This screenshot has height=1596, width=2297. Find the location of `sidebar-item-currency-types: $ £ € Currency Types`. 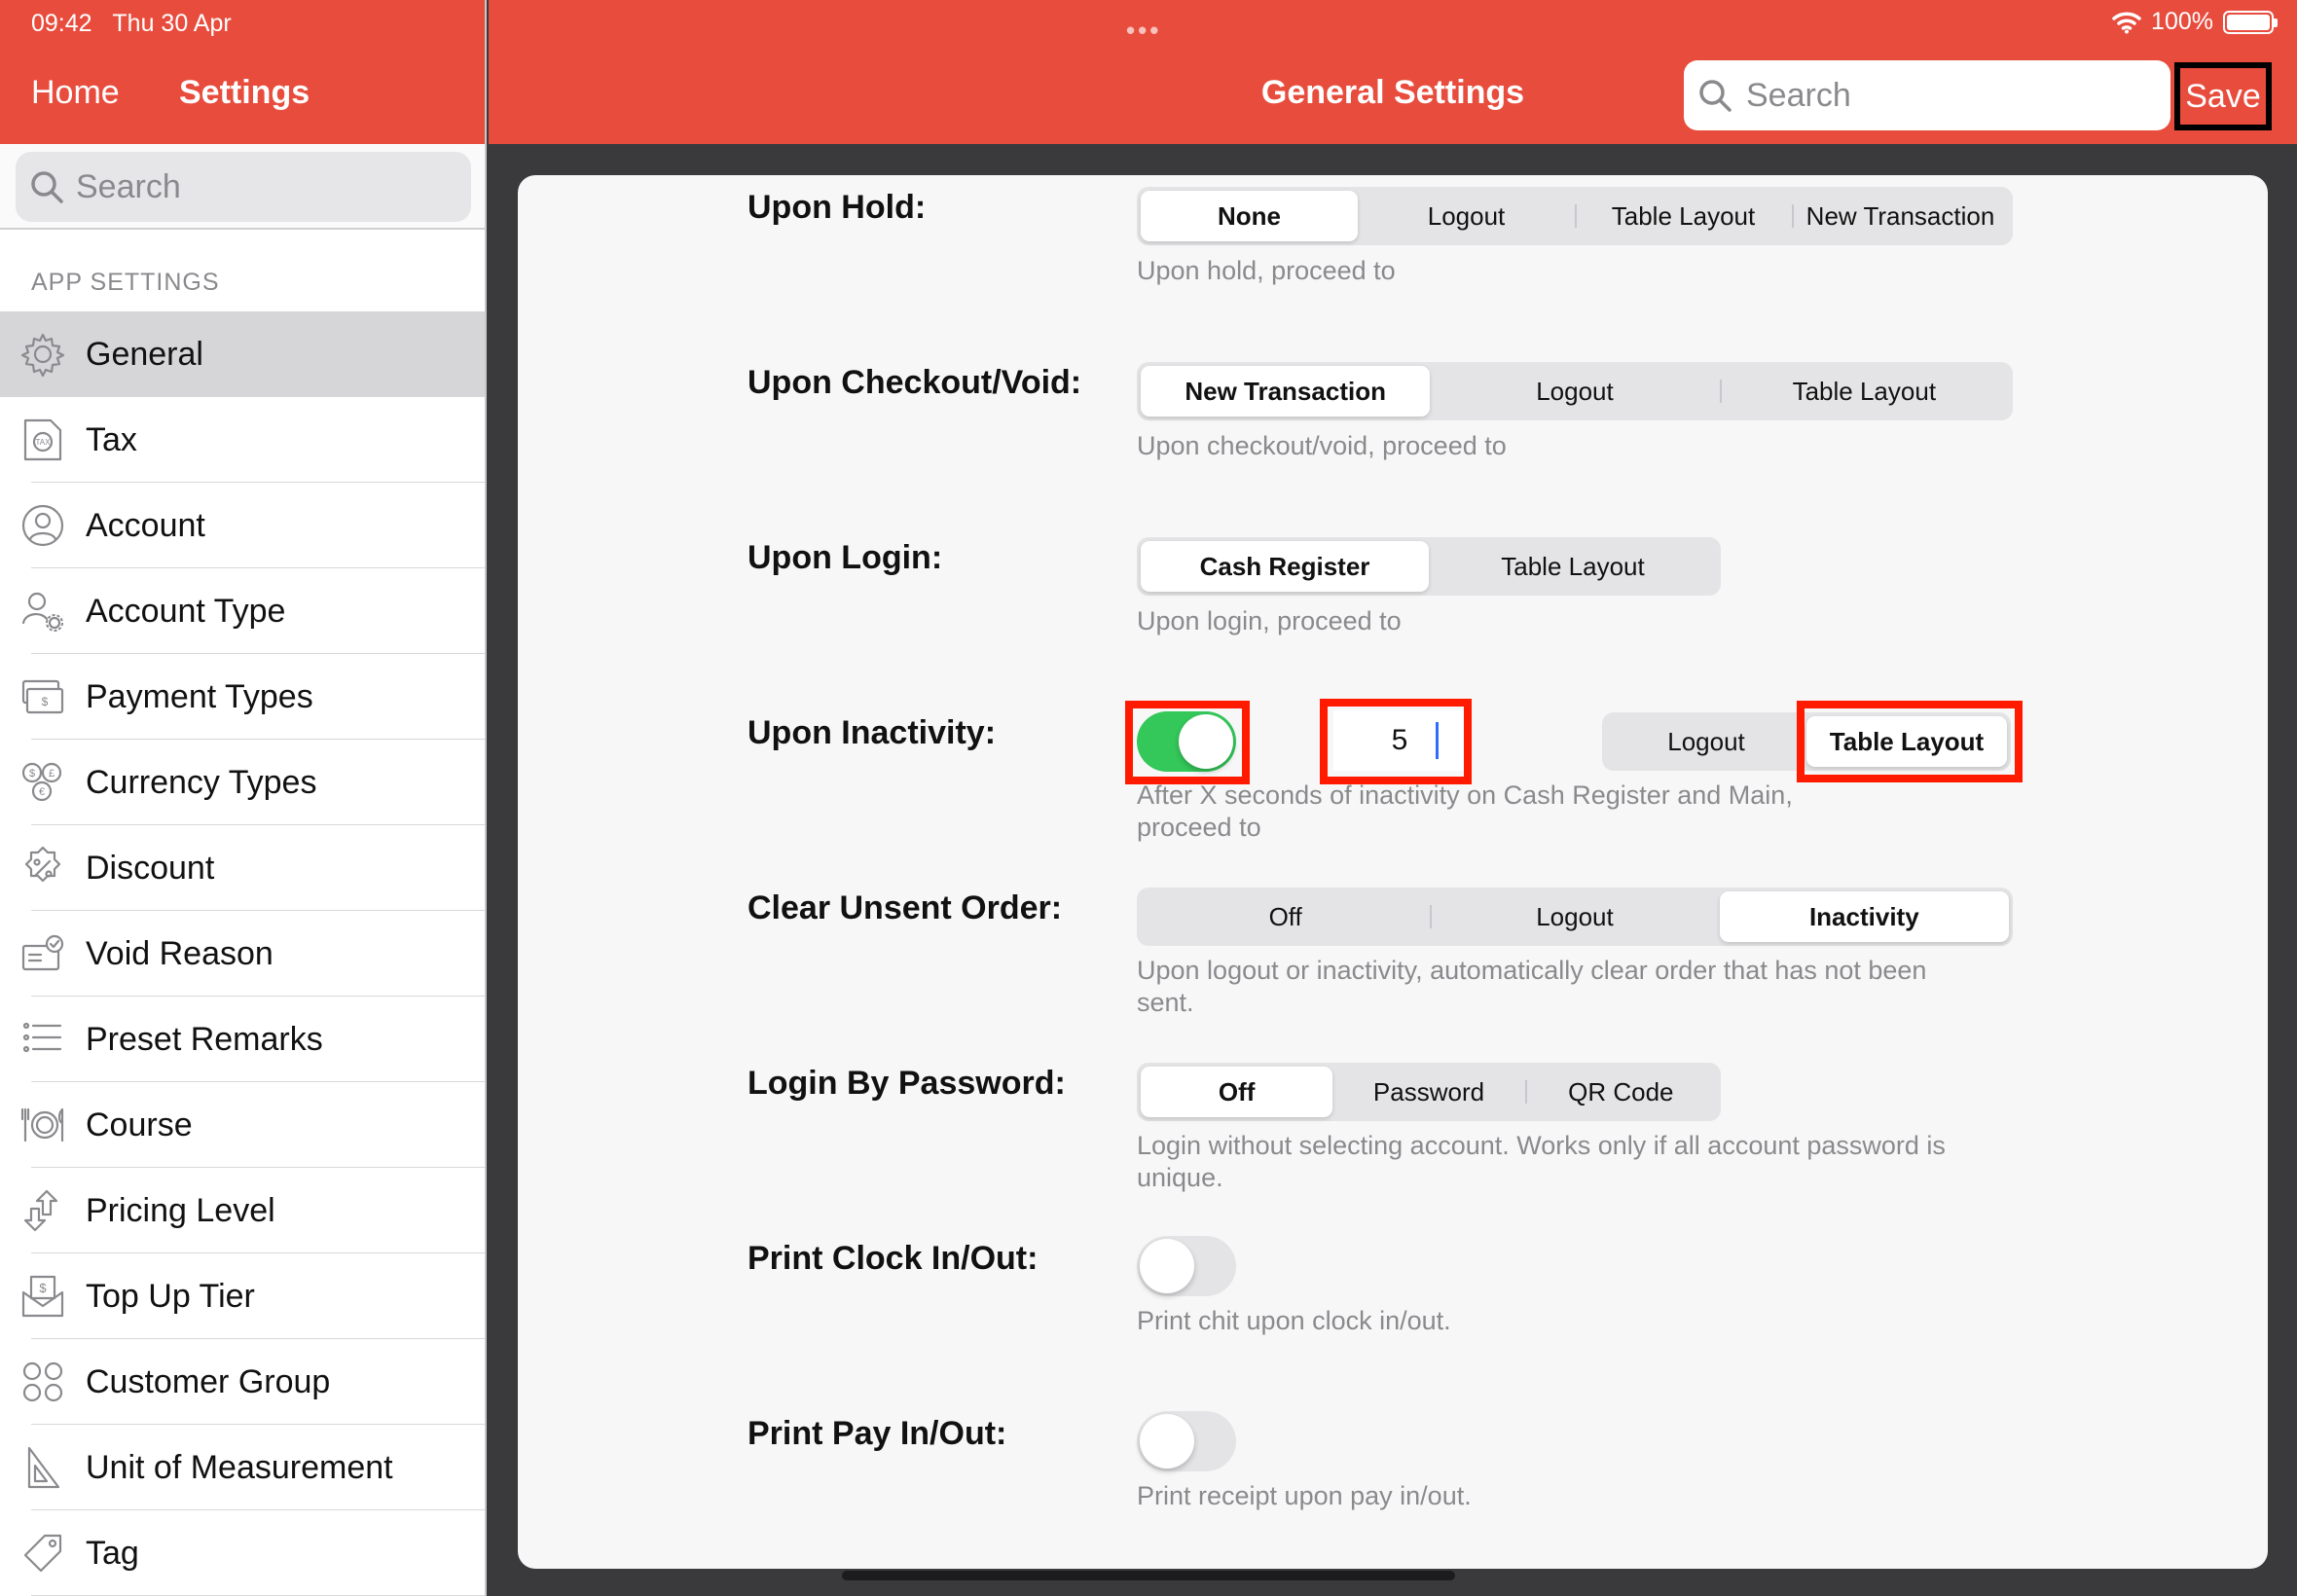

sidebar-item-currency-types: $ £ € Currency Types is located at coordinates (242, 783).